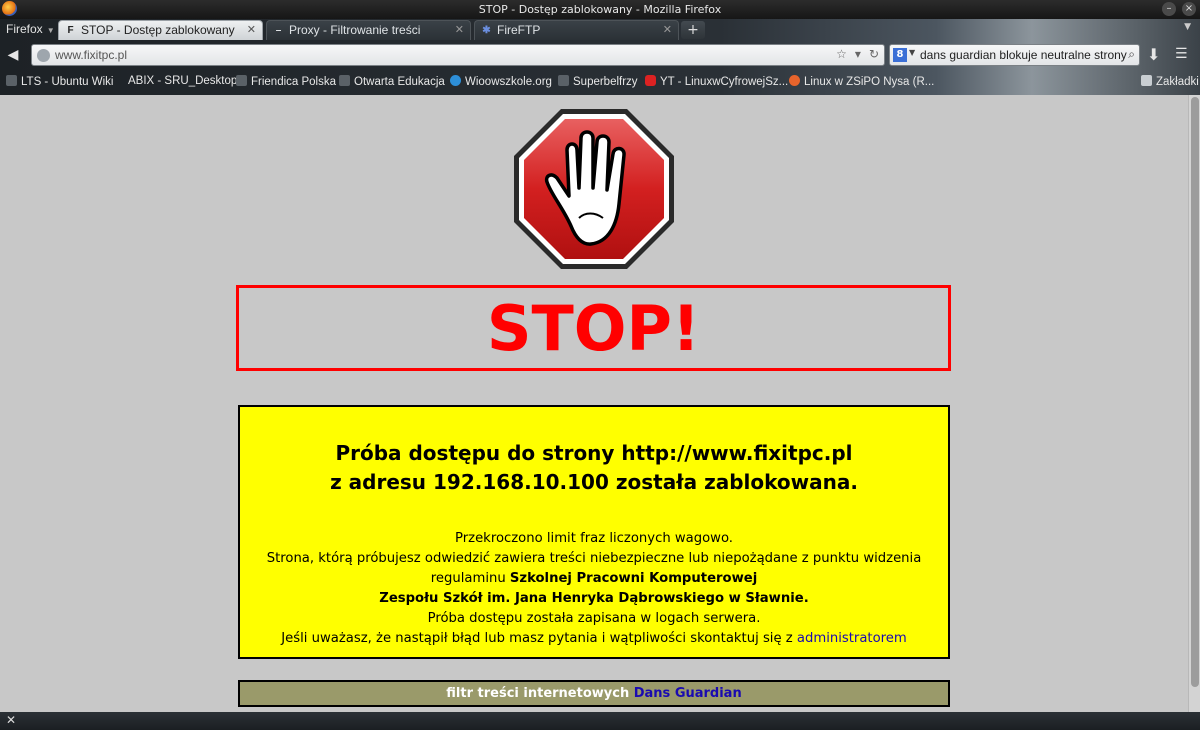 The image size is (1200, 730). What do you see at coordinates (688, 693) in the screenshot?
I see `dans-guardian-link: Dans Guardian` at bounding box center [688, 693].